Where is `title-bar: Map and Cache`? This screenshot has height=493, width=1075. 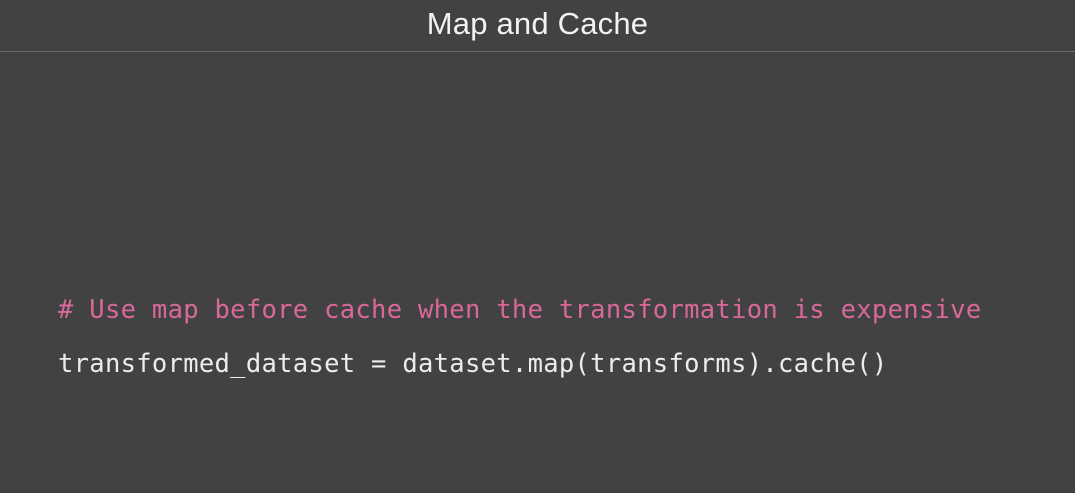
title-bar: Map and Cache is located at coordinates (537, 26).